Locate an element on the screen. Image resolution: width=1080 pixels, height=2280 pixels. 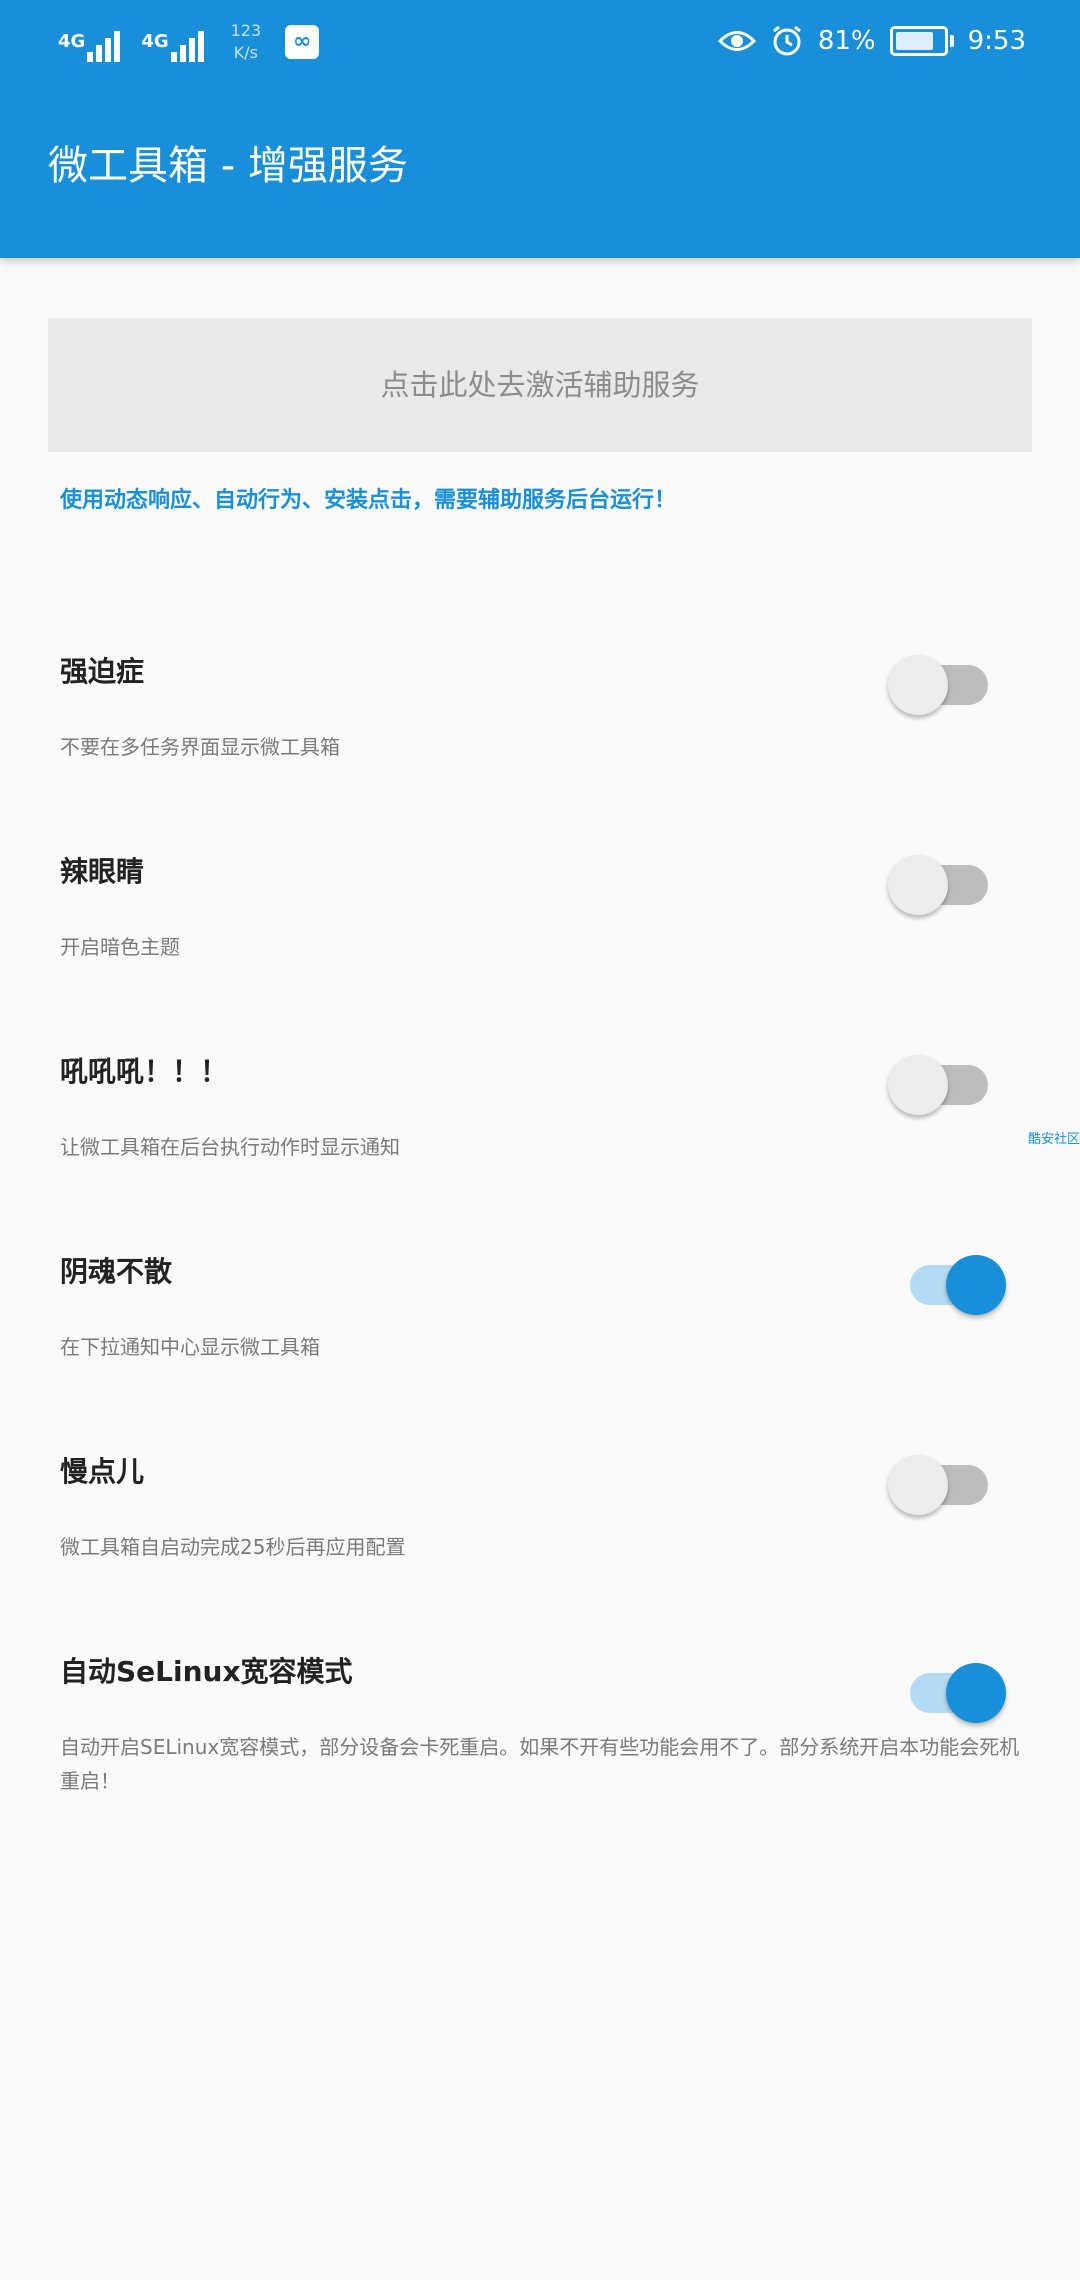
eye-icon is located at coordinates (736, 41).